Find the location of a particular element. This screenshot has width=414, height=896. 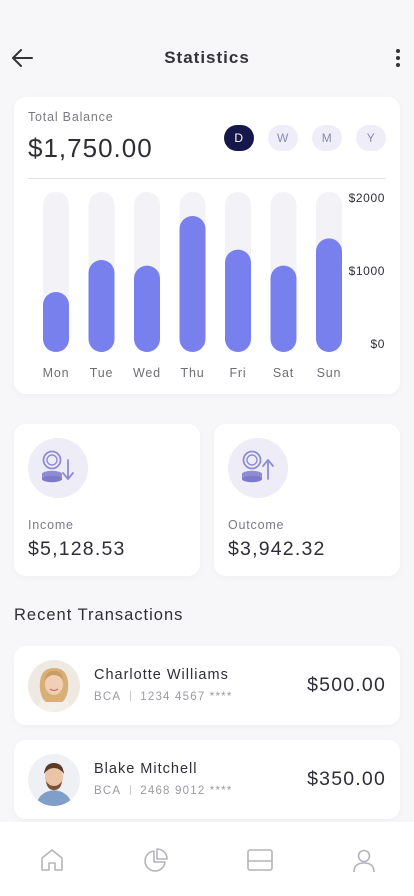

transaction-row: Blake Mitchell BCA 2468 9012 **** $350.00 is located at coordinates (207, 779).